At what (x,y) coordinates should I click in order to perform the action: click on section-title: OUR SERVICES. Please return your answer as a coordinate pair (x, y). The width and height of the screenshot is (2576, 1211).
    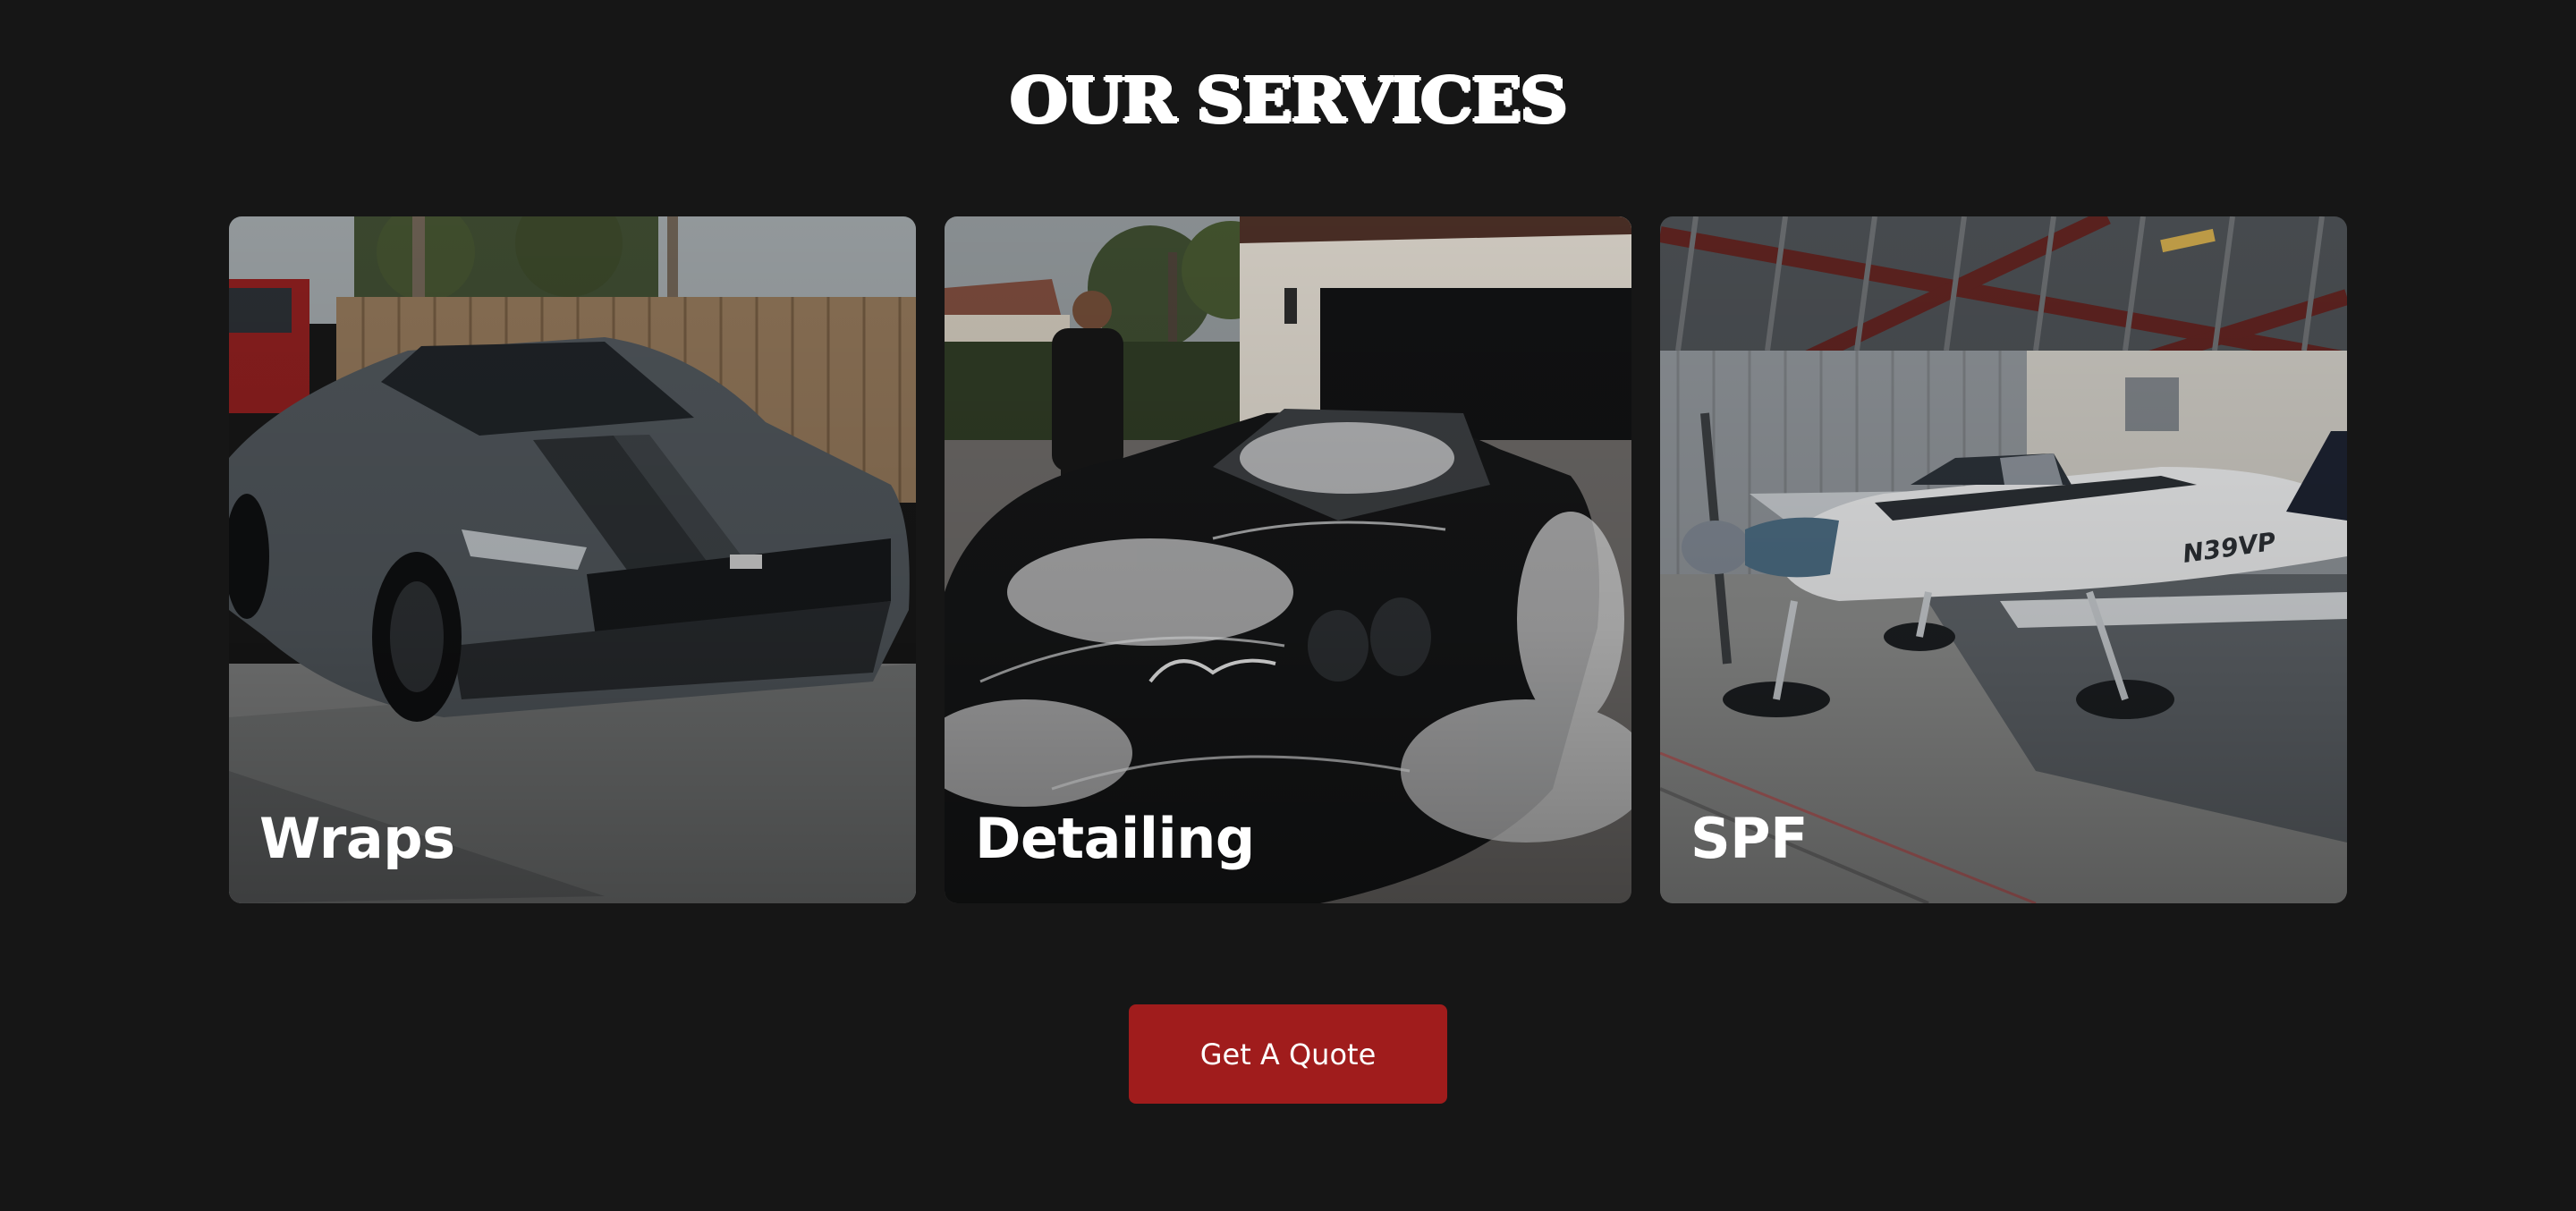
    Looking at the image, I should click on (1289, 101).